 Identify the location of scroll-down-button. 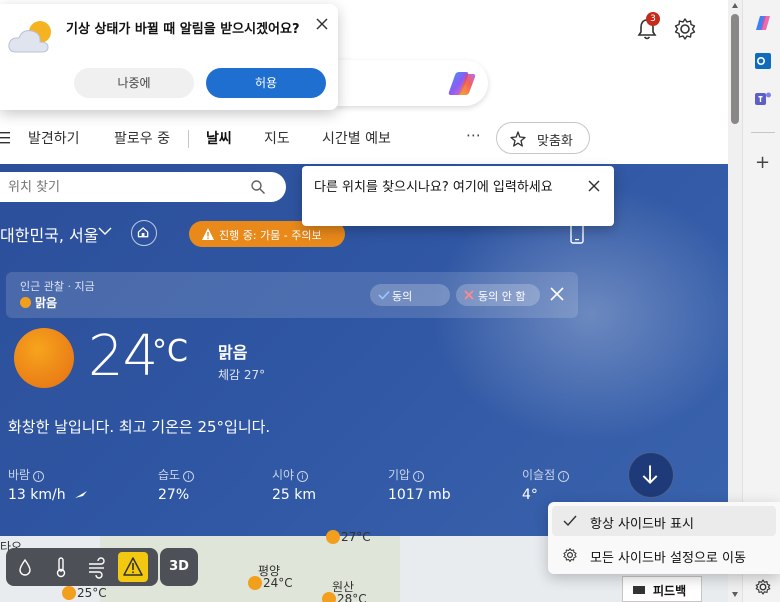
(651, 475).